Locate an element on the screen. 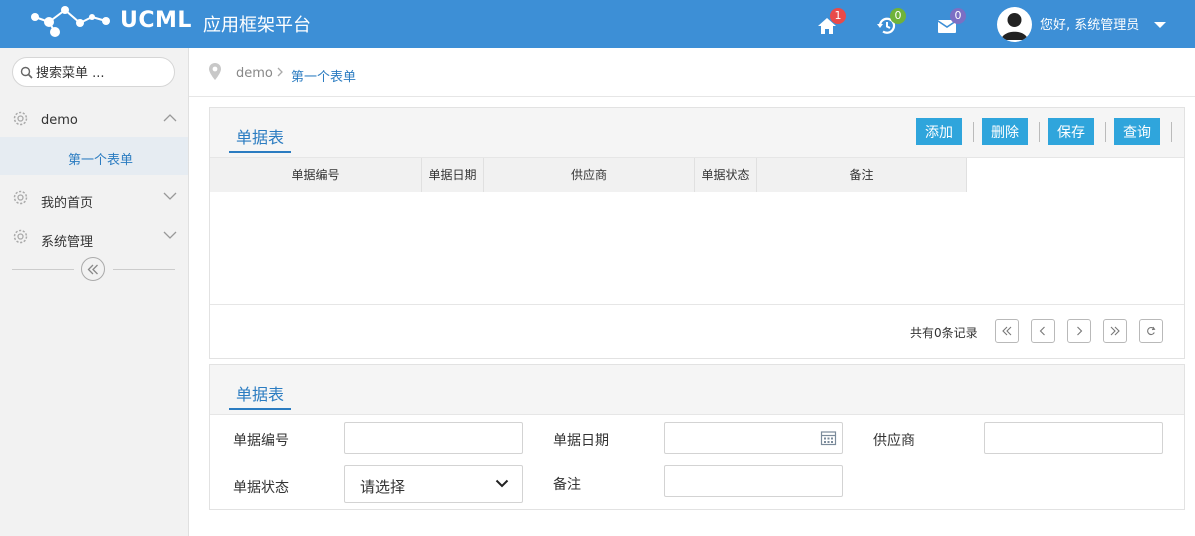 The height and width of the screenshot is (536, 1195). column-header: 供应商 is located at coordinates (589, 175).